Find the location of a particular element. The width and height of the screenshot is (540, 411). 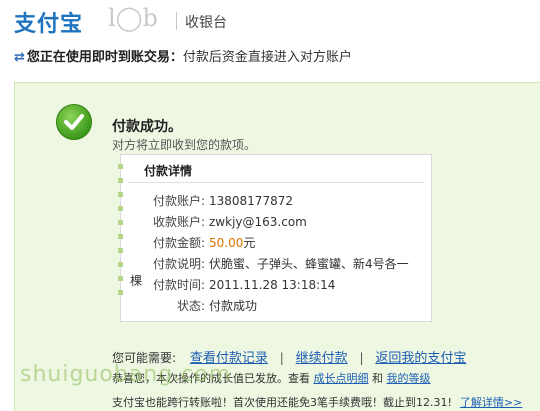

details-divider is located at coordinates (276, 182).